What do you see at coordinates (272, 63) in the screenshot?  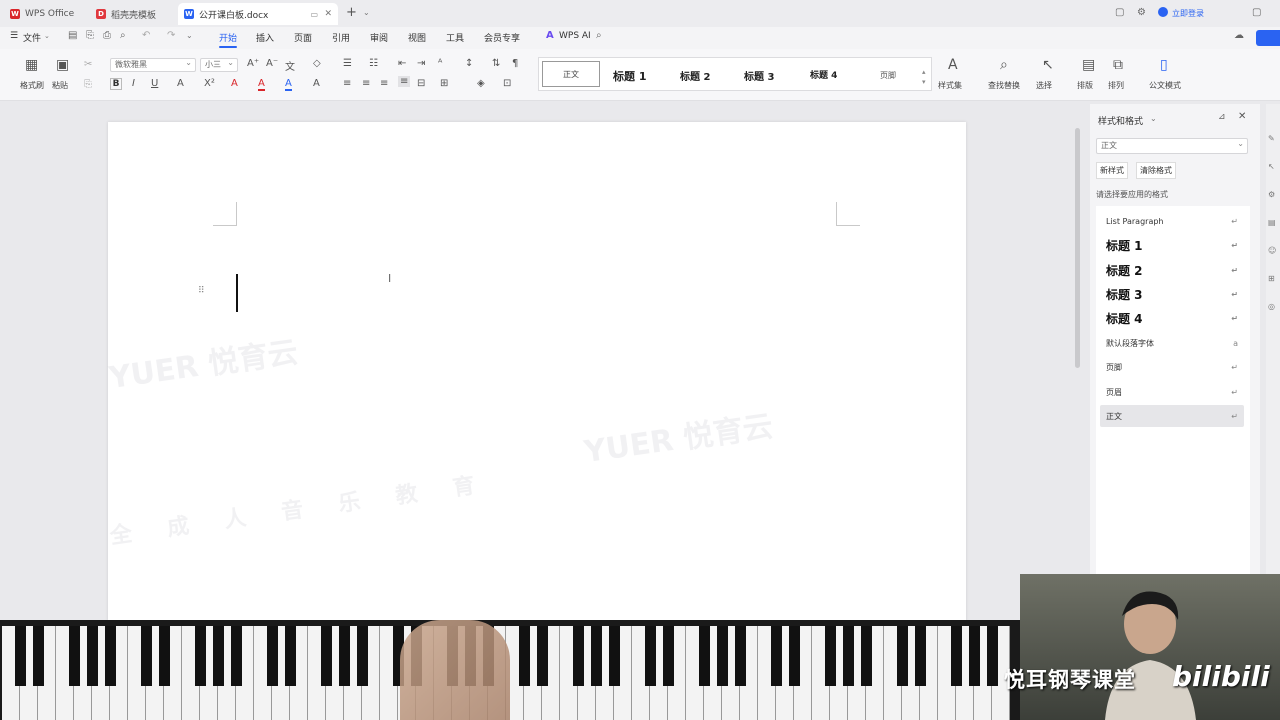 I see `shrink-font-icon: A⁻` at bounding box center [272, 63].